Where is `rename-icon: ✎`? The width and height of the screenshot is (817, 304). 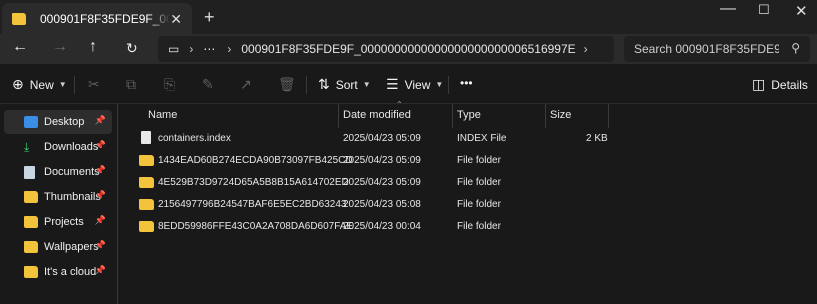
rename-icon: ✎ is located at coordinates (211, 84).